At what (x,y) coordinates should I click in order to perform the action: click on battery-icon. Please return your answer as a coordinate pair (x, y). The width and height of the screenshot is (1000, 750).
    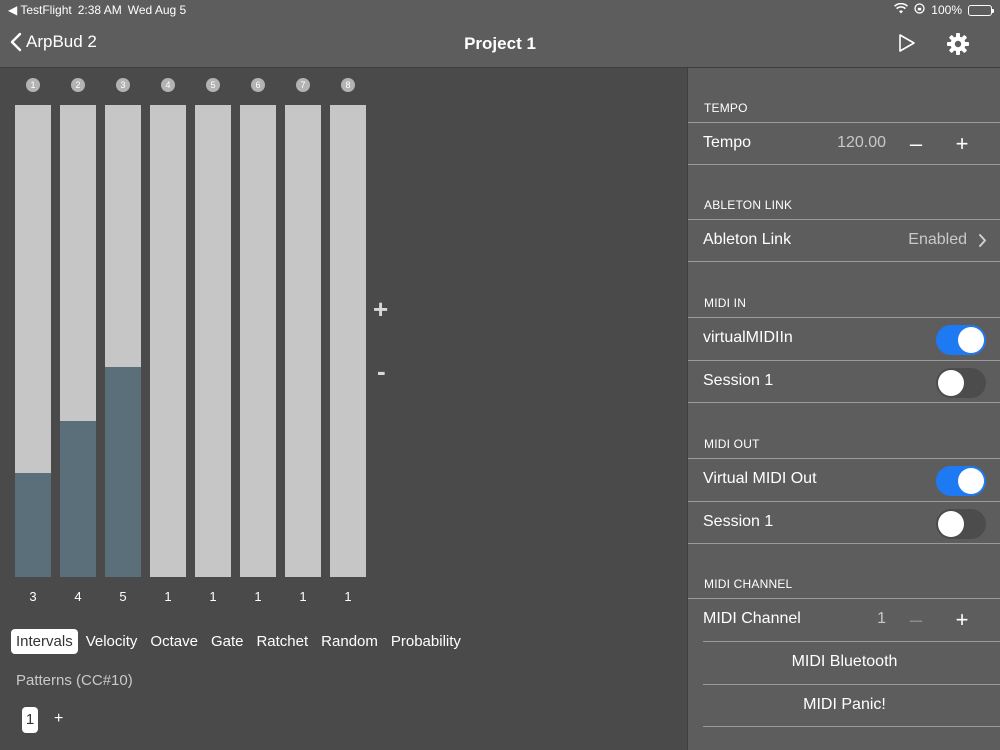
    Looking at the image, I should click on (981, 10).